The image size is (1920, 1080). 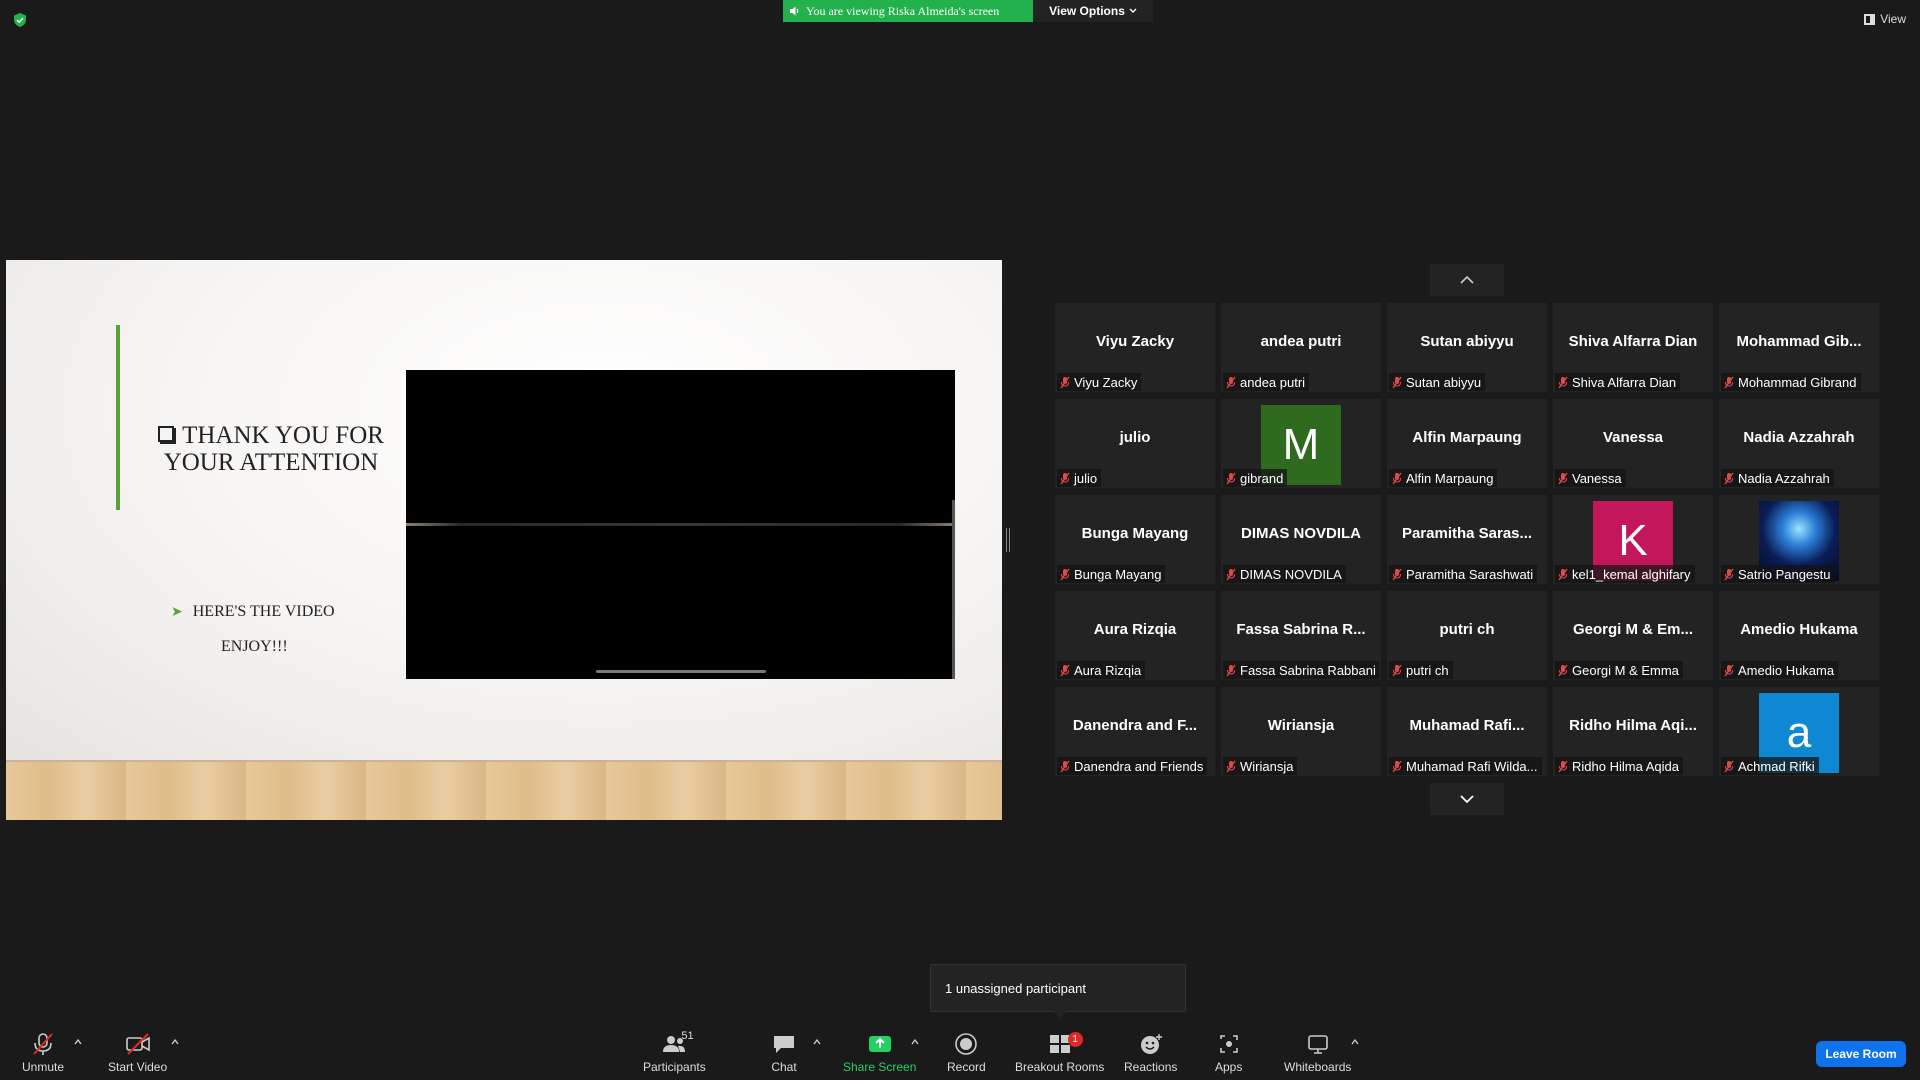 What do you see at coordinates (1799, 635) in the screenshot?
I see `participant-tile: Amedio Hukama Amedio Hukama` at bounding box center [1799, 635].